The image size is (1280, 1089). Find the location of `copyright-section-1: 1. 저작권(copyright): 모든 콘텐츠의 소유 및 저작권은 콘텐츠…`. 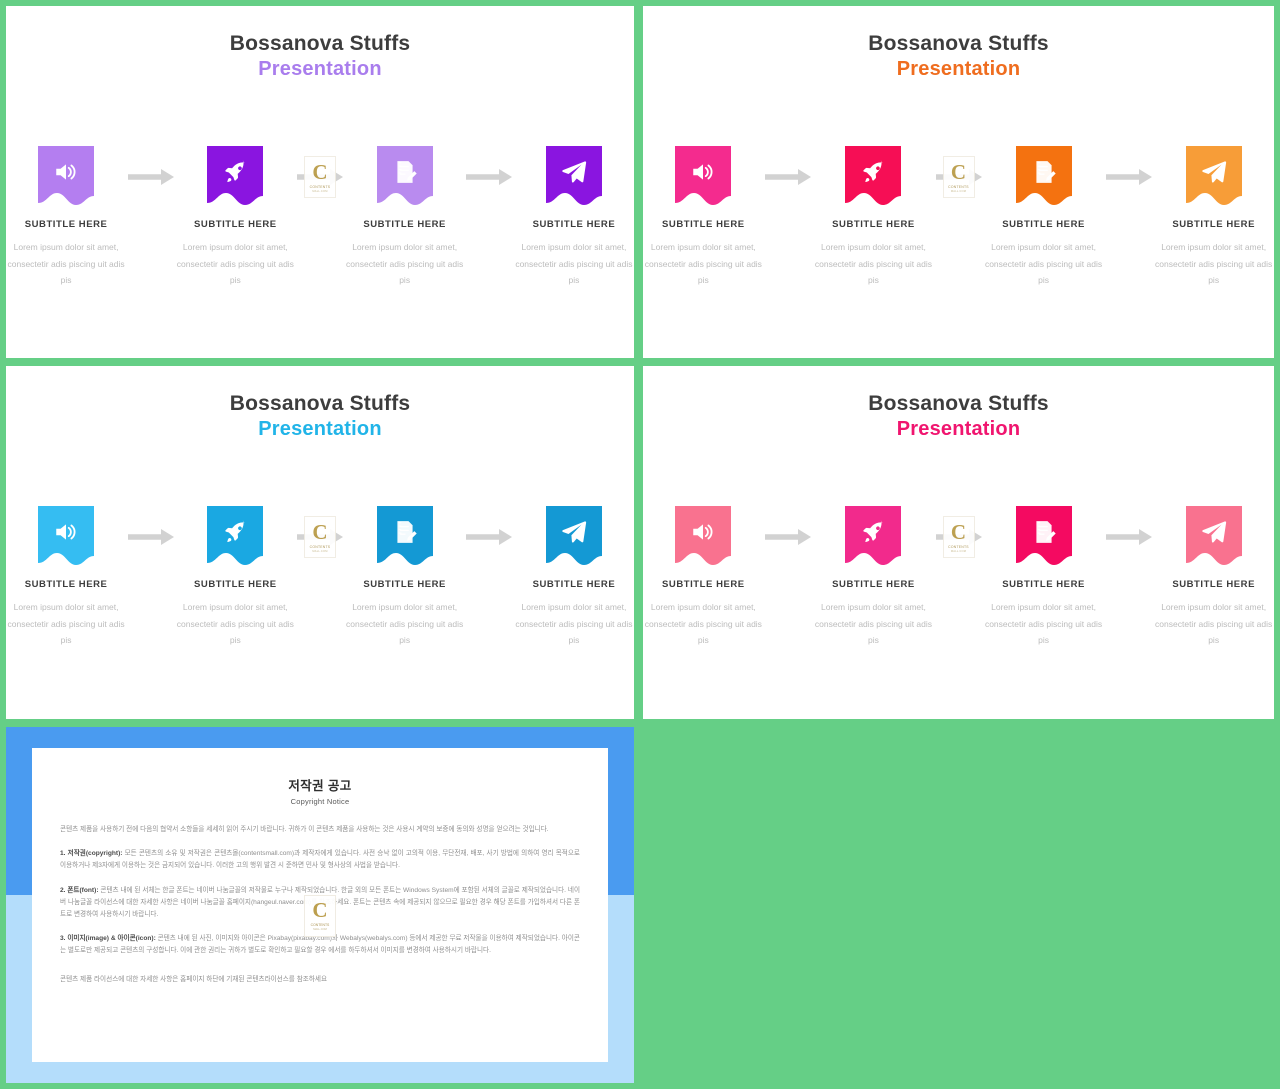

copyright-section-1: 1. 저작권(copyright): 모든 콘텐츠의 소유 및 저작권은 콘텐츠… is located at coordinates (320, 860).